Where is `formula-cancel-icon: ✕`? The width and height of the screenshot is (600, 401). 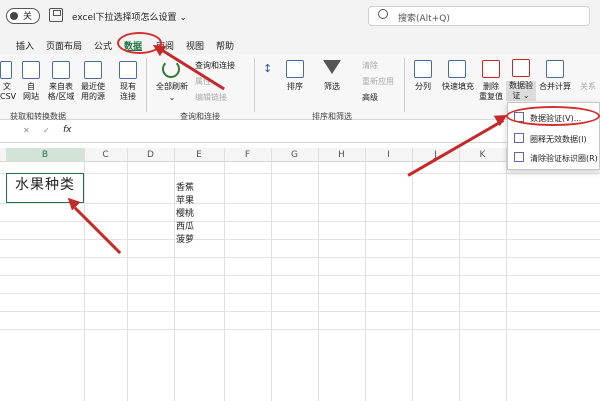 formula-cancel-icon: ✕ is located at coordinates (26, 130).